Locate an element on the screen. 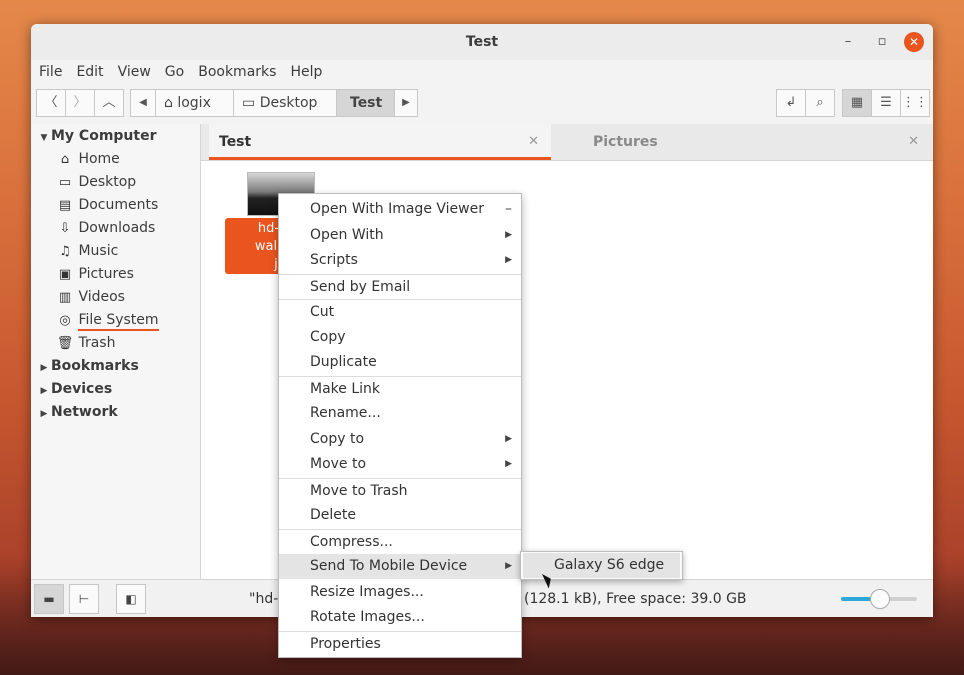 Image resolution: width=964 pixels, height=675 pixels. toggle-location-button: ↲ is located at coordinates (791, 103).